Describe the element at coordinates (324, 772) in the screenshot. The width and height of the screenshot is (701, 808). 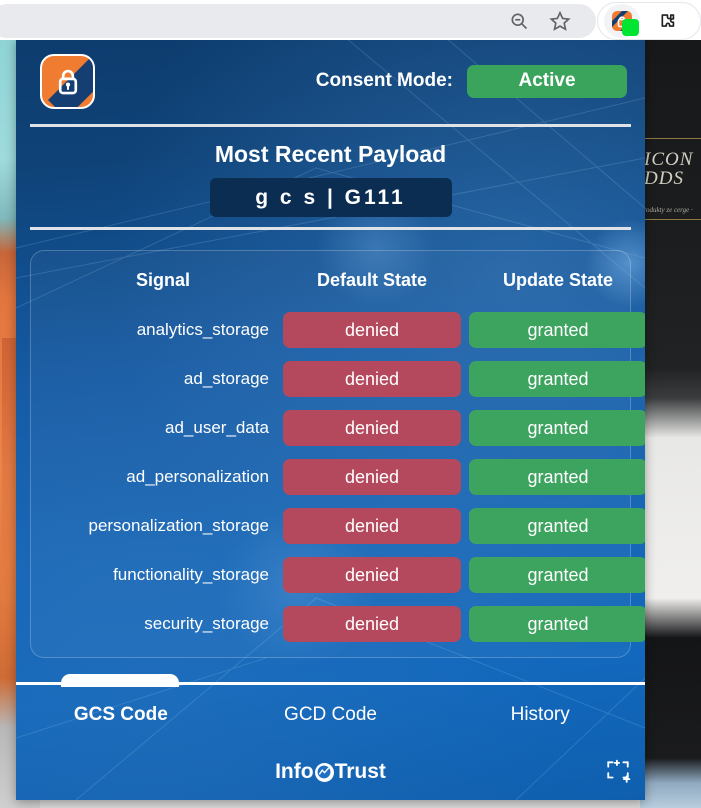
I see `brand-mark-icon` at that location.